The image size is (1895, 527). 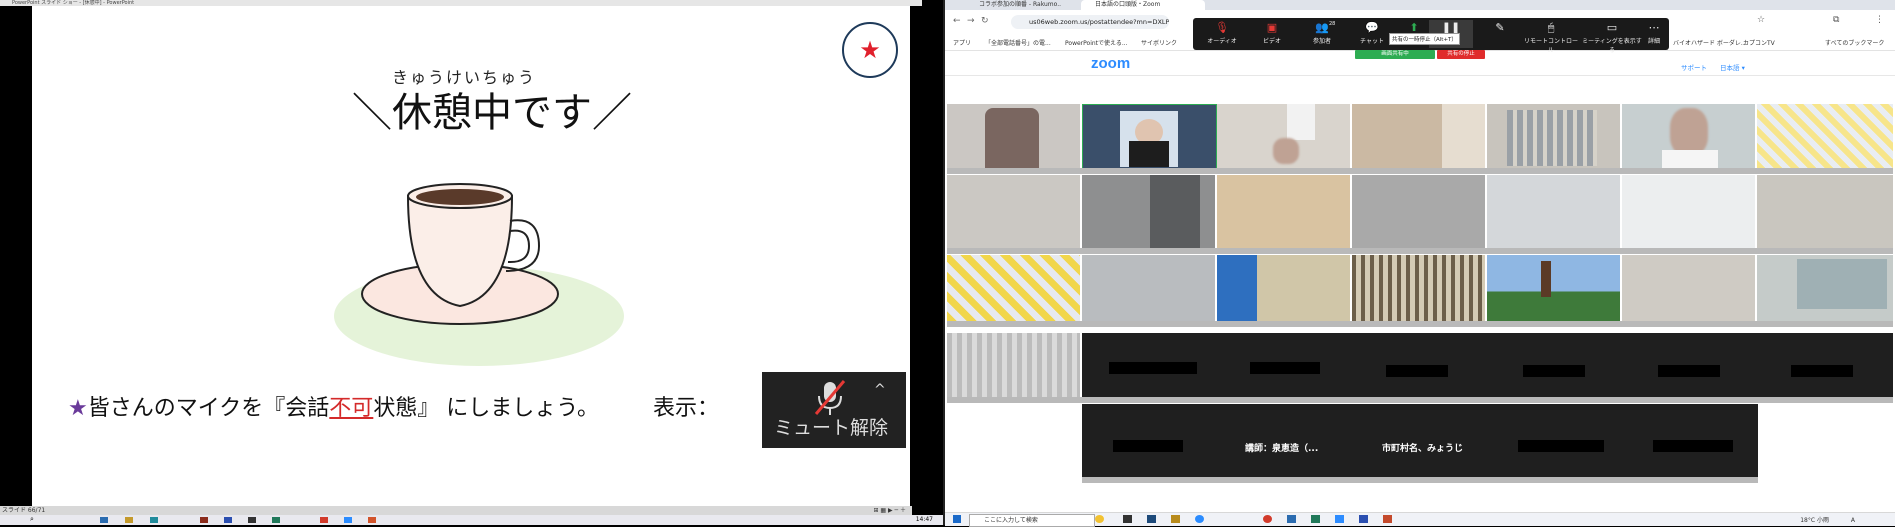 What do you see at coordinates (1500, 34) in the screenshot?
I see `annotate-button: ✎` at bounding box center [1500, 34].